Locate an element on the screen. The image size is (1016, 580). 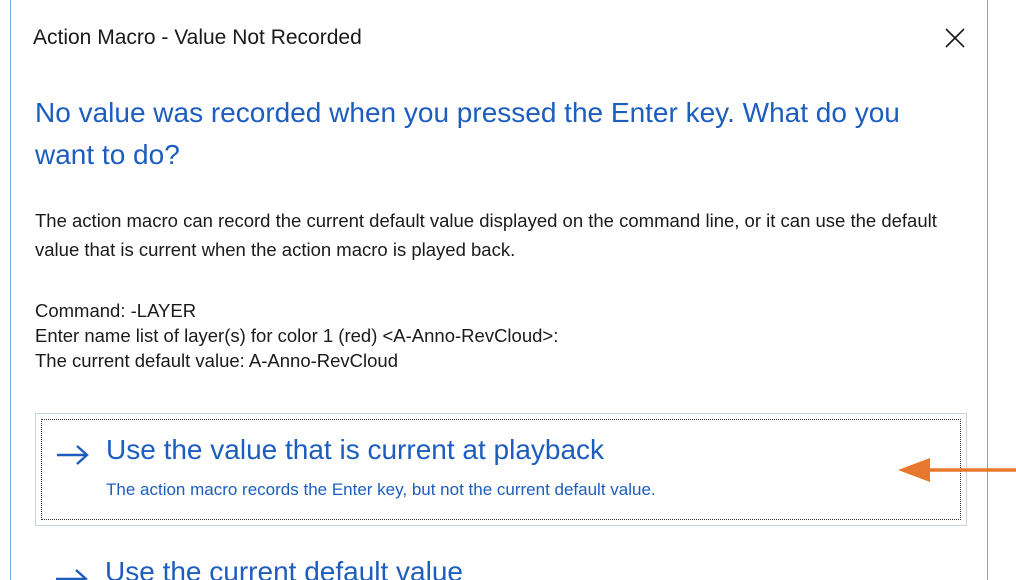
command-line-1: Command: -LAYER is located at coordinates (116, 310).